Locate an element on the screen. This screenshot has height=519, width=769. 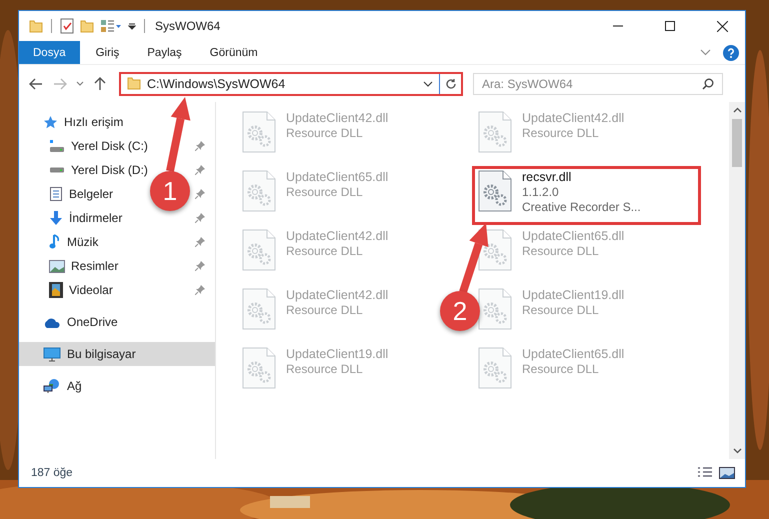
sidebar-item: Resimler is located at coordinates (83, 266).